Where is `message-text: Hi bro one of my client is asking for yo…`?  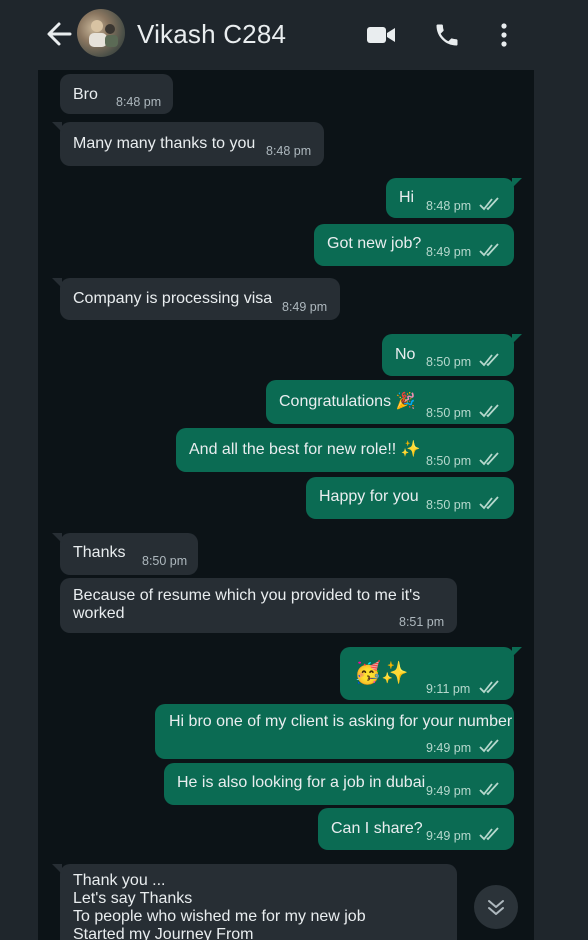 message-text: Hi bro one of my client is asking for yo… is located at coordinates (341, 721).